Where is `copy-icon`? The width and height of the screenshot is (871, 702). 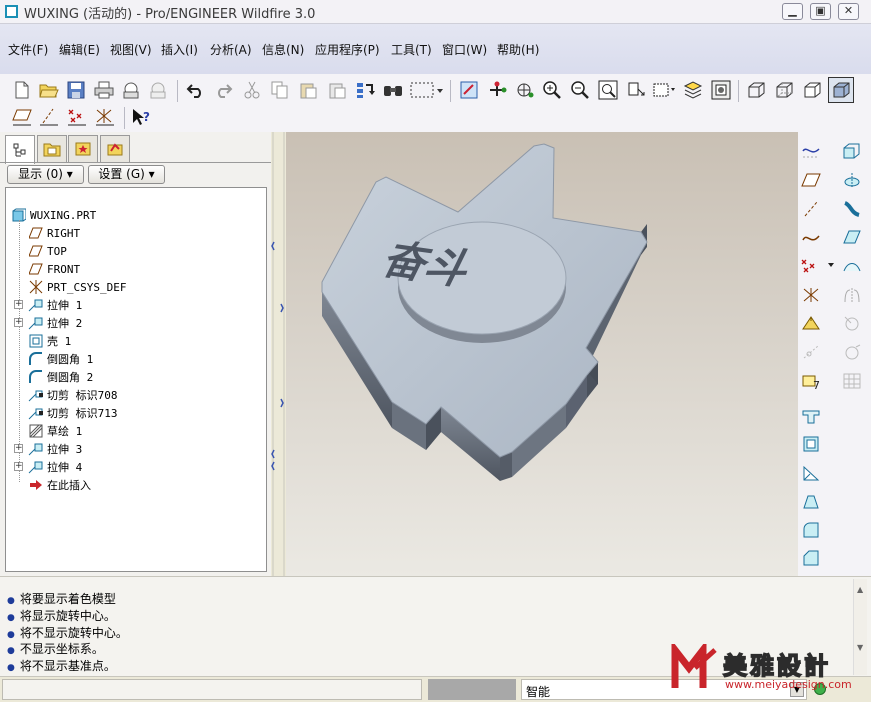
copy-icon is located at coordinates (280, 90).